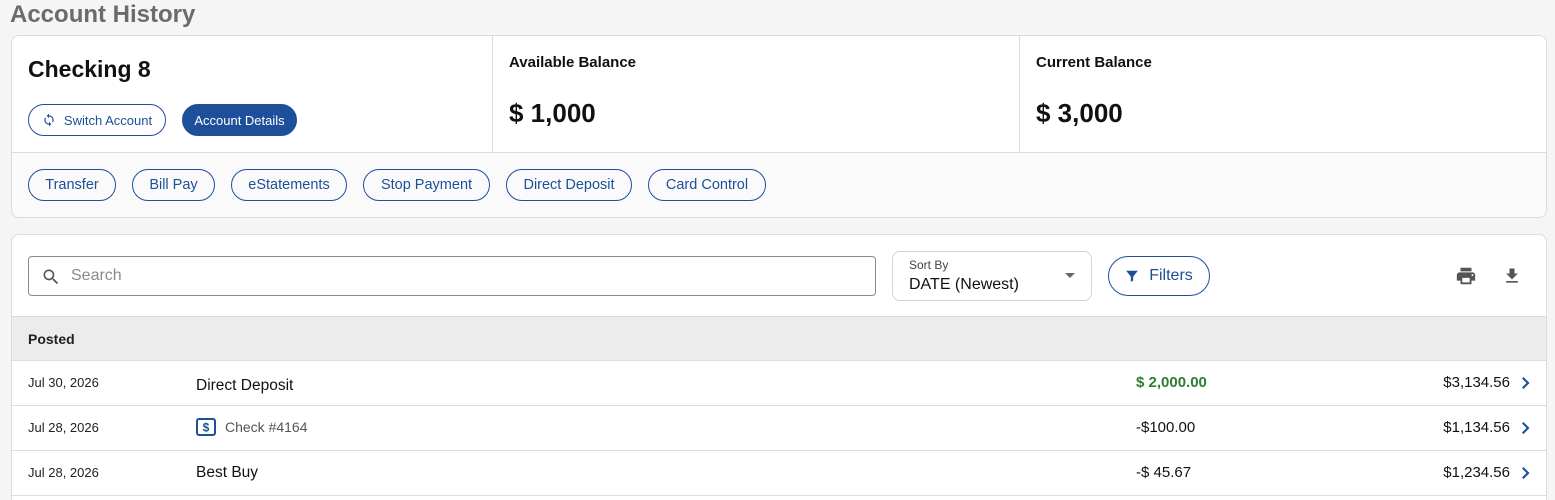  What do you see at coordinates (227, 472) in the screenshot?
I see `transaction-description: Best Buy` at bounding box center [227, 472].